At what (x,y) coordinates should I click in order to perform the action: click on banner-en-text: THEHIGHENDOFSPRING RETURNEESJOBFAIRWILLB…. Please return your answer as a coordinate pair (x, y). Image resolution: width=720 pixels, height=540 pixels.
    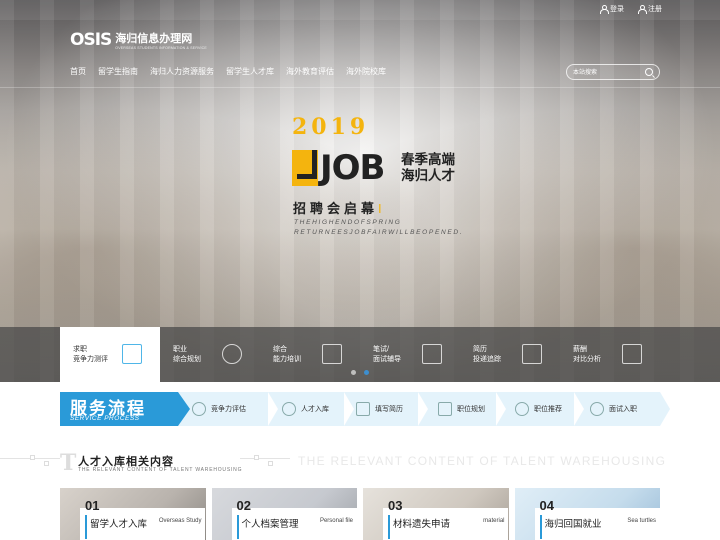
    Looking at the image, I should click on (378, 228).